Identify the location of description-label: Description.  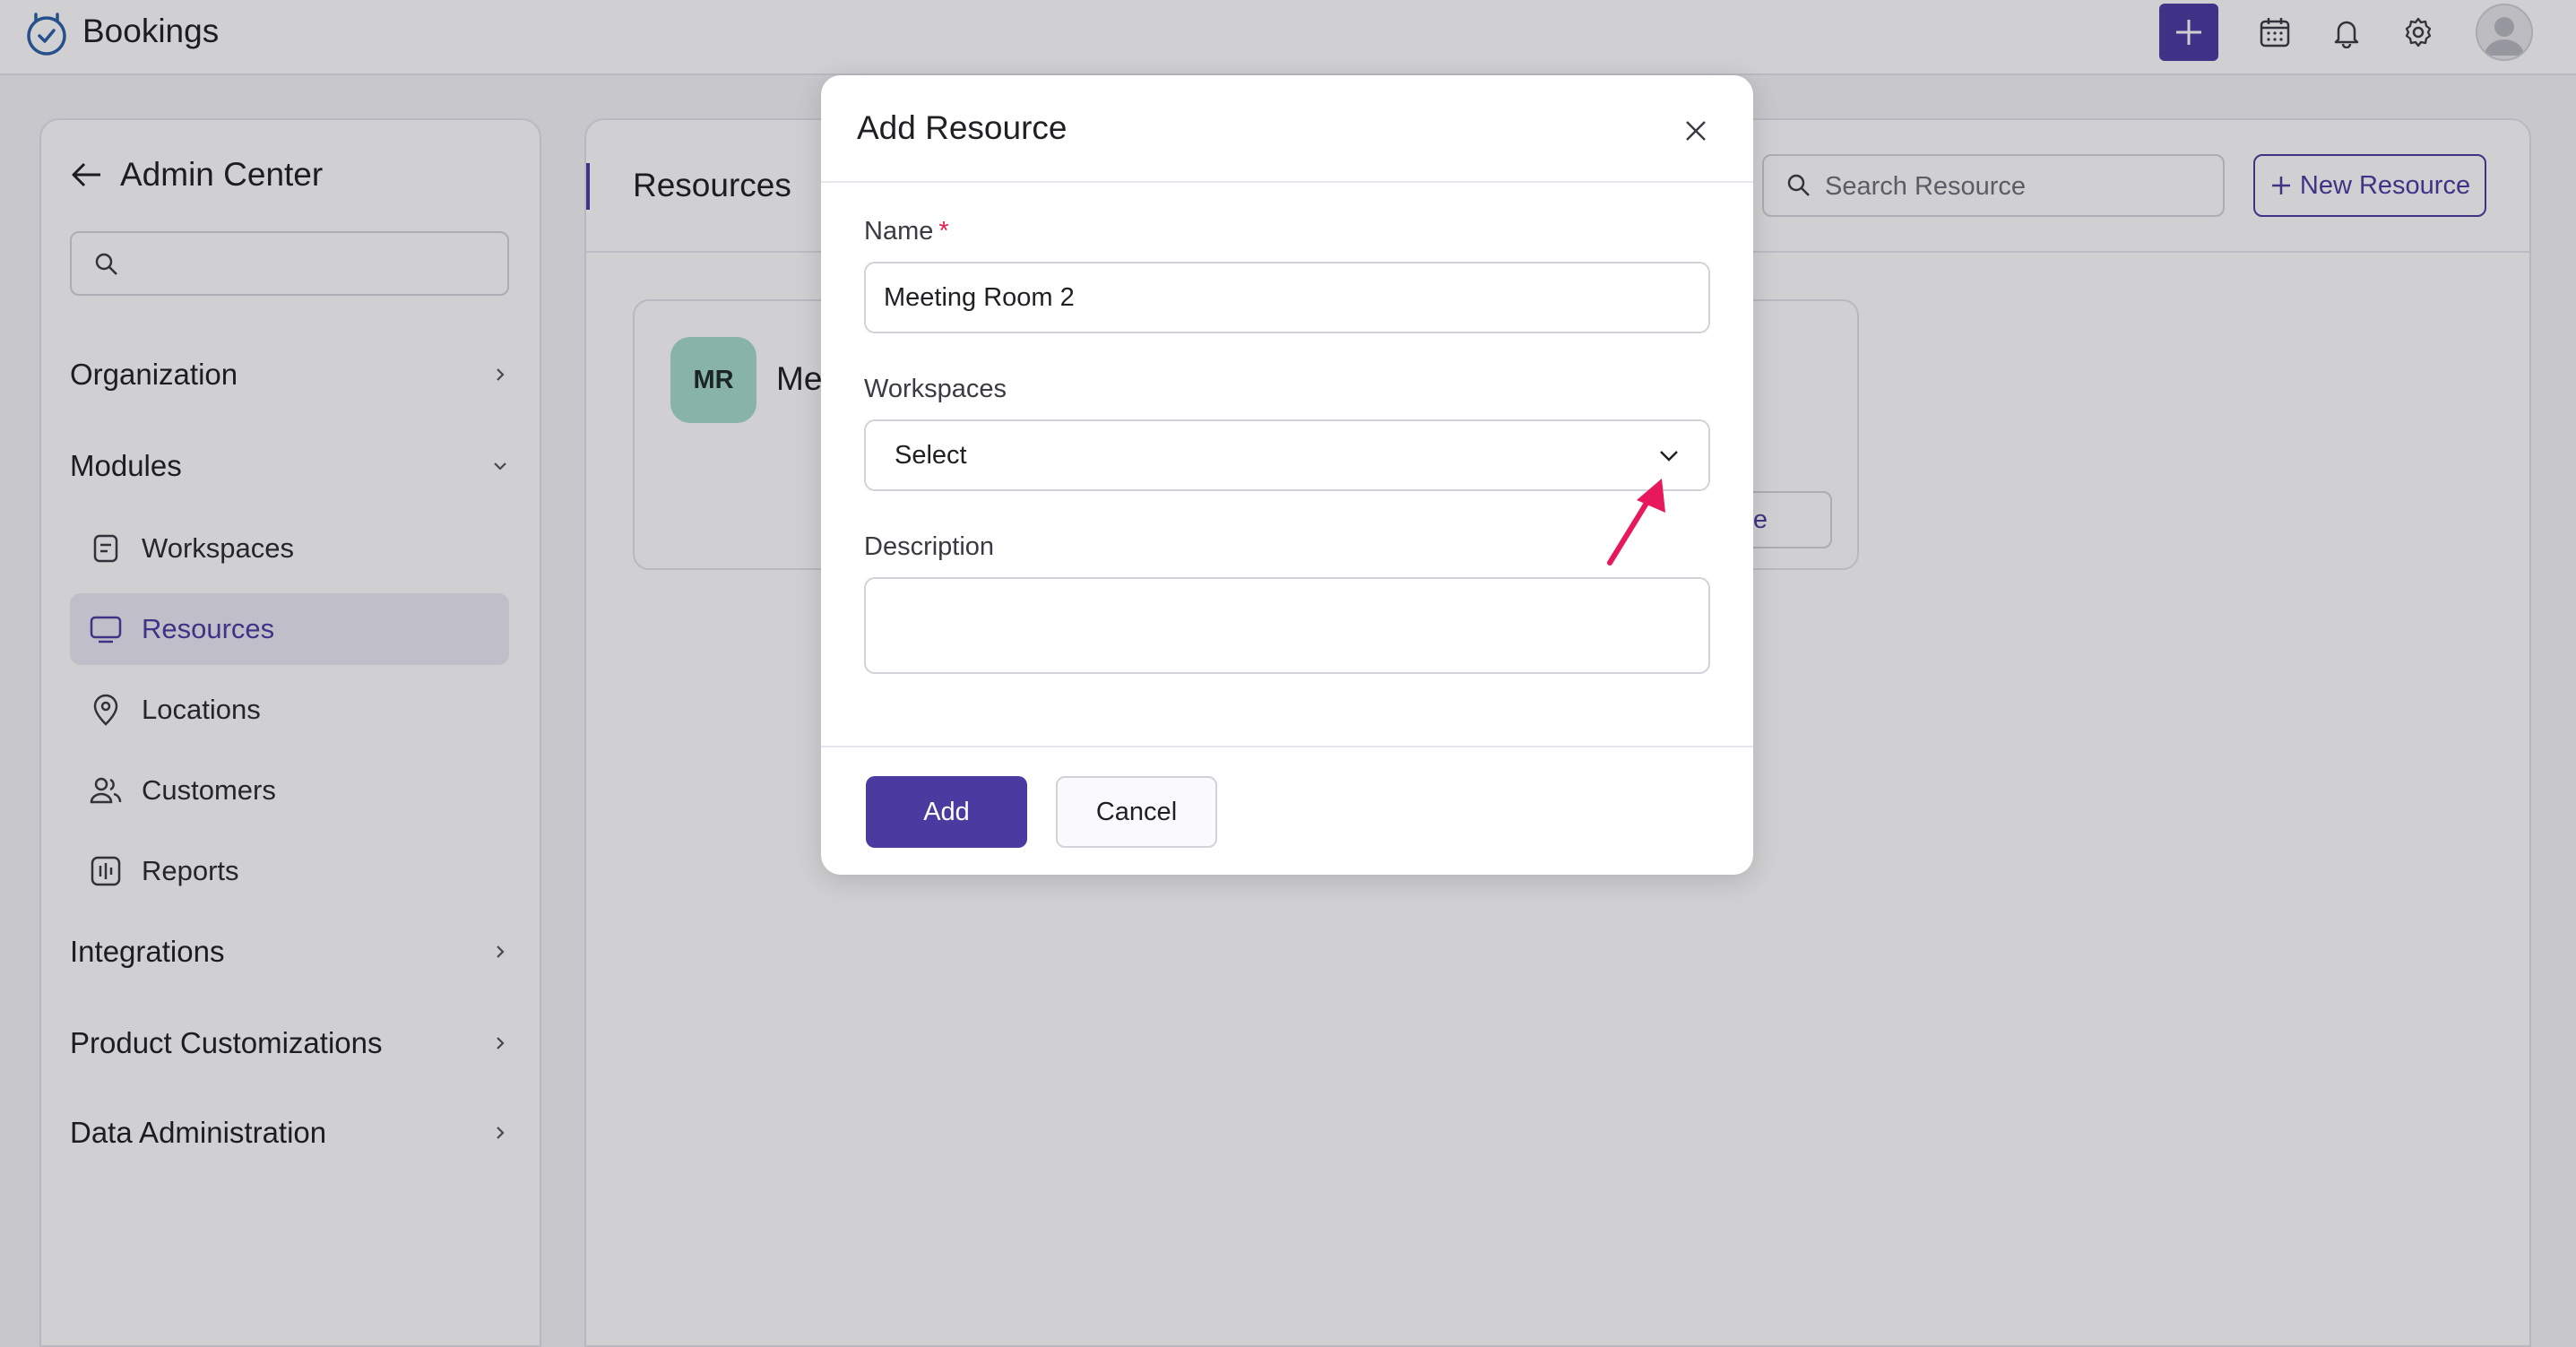
(929, 546).